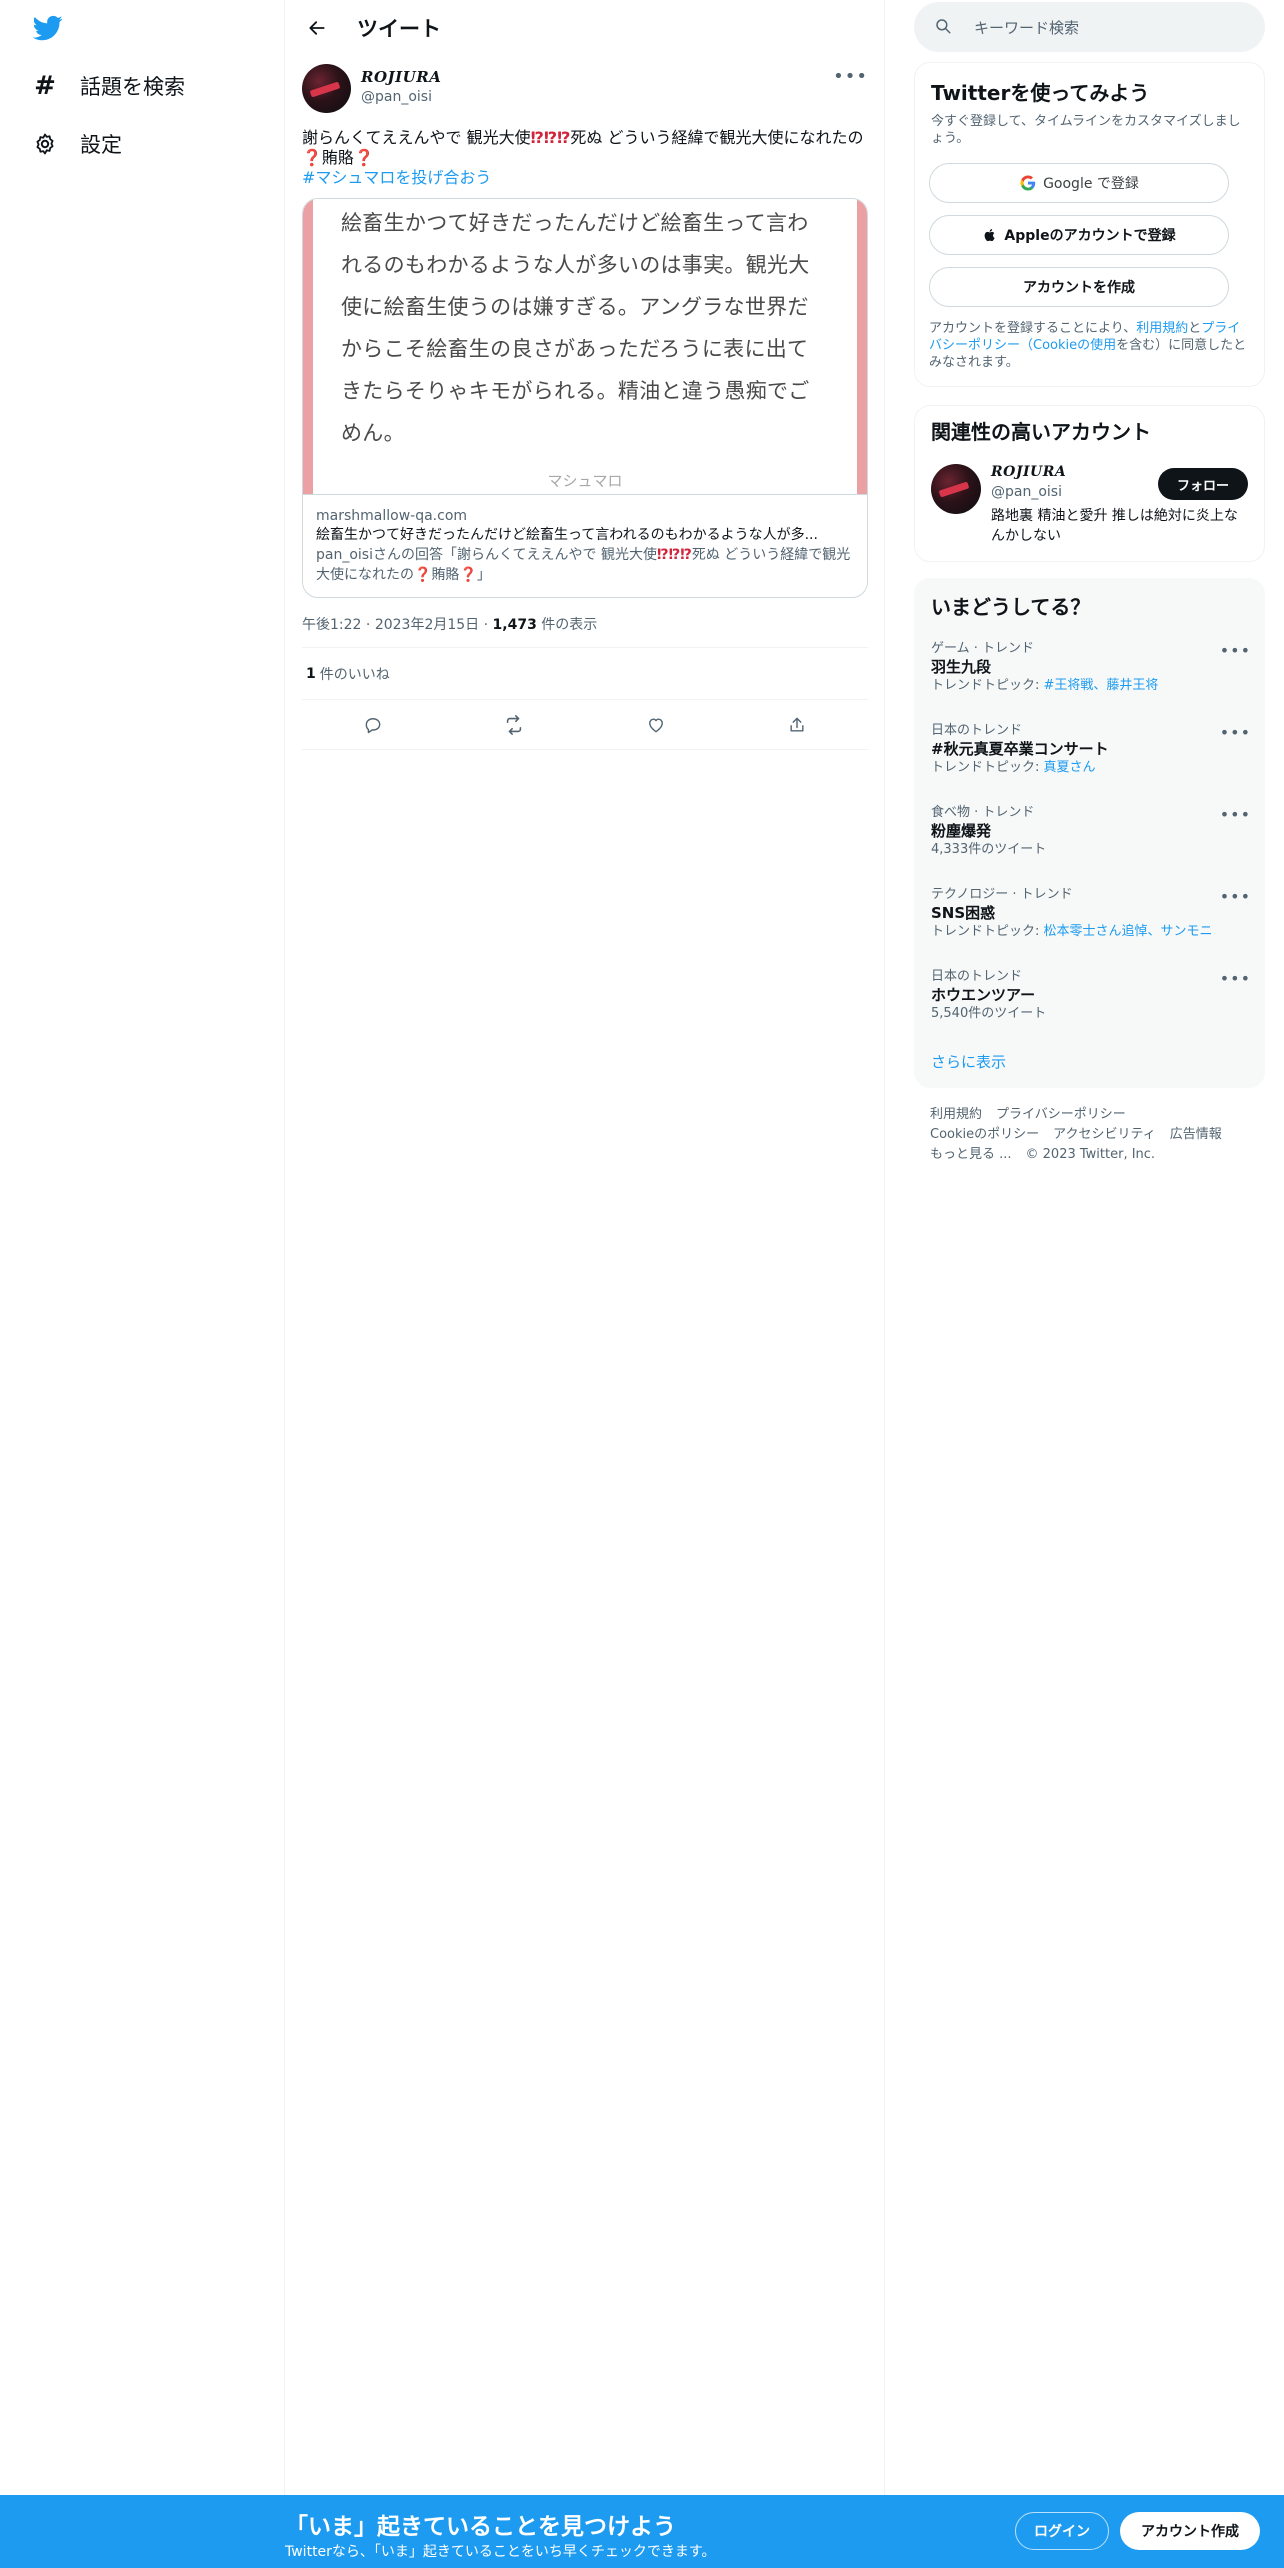  Describe the element at coordinates (1190, 2531) in the screenshot. I see `signup-button: アカウント作成` at that location.